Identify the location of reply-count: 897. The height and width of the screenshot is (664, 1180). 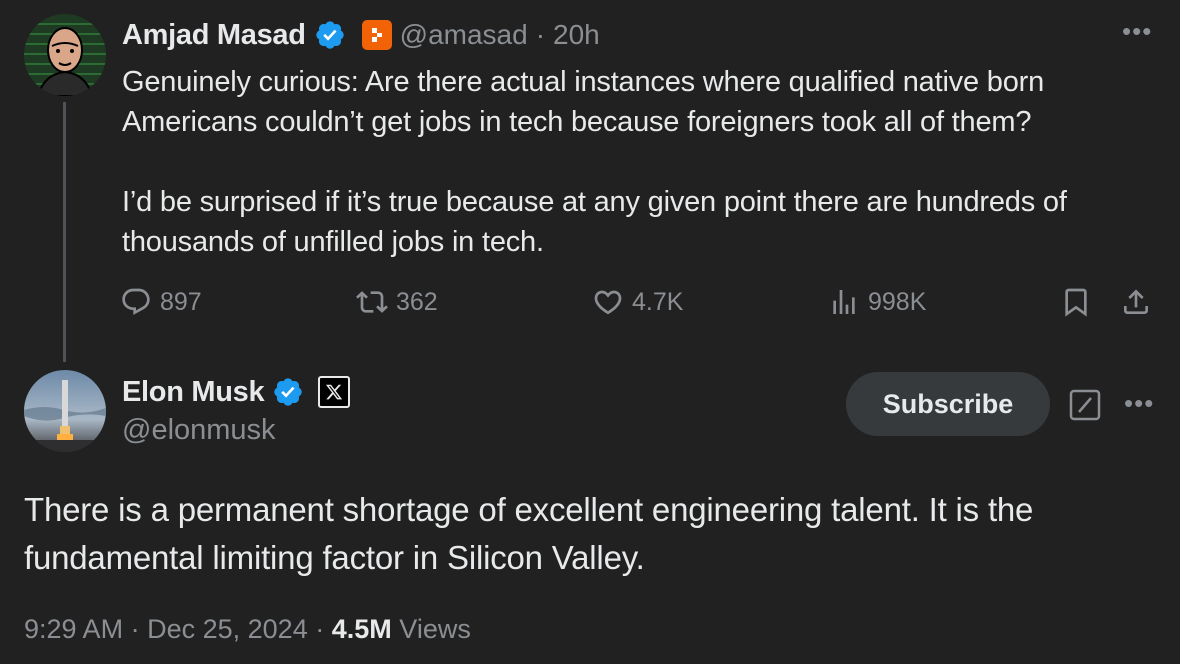
(181, 301).